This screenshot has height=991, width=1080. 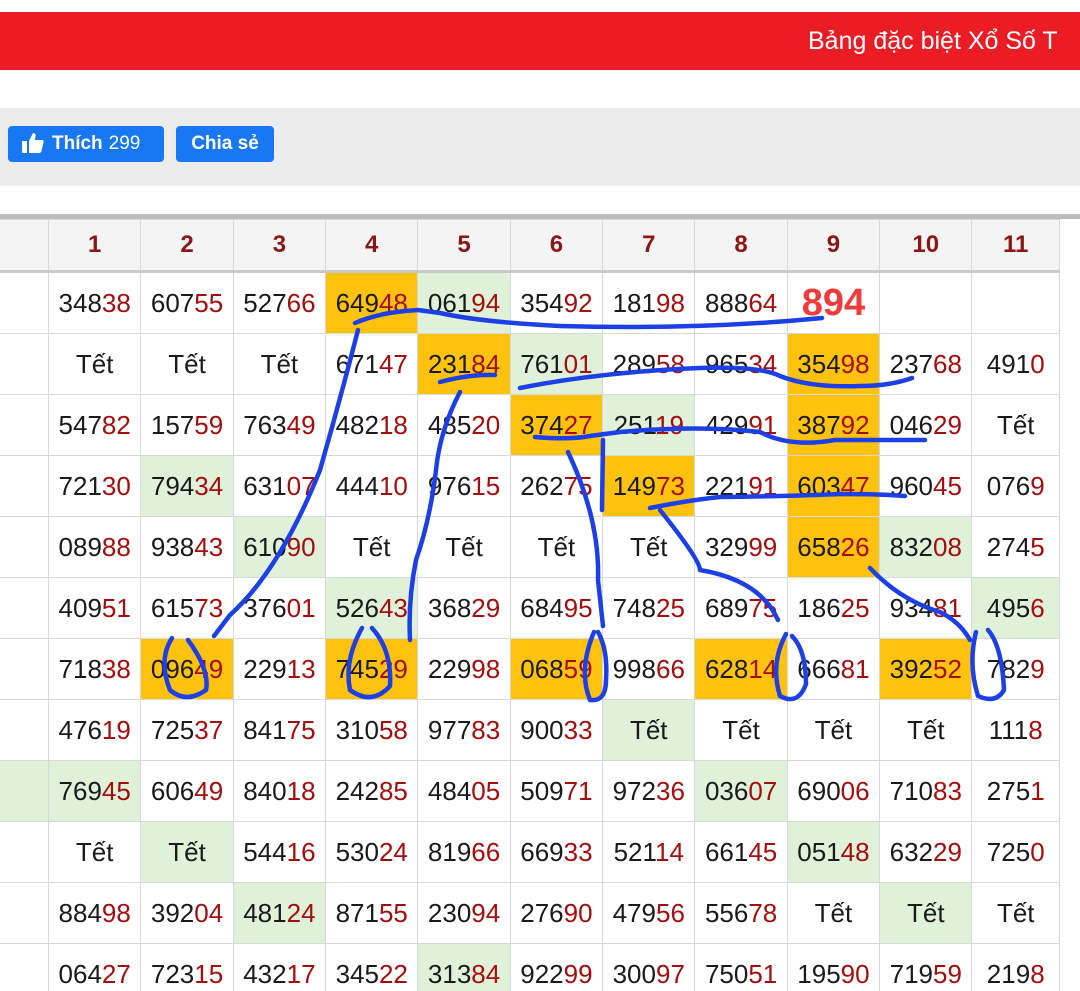 I want to click on result-cell: 38792, so click(x=833, y=425).